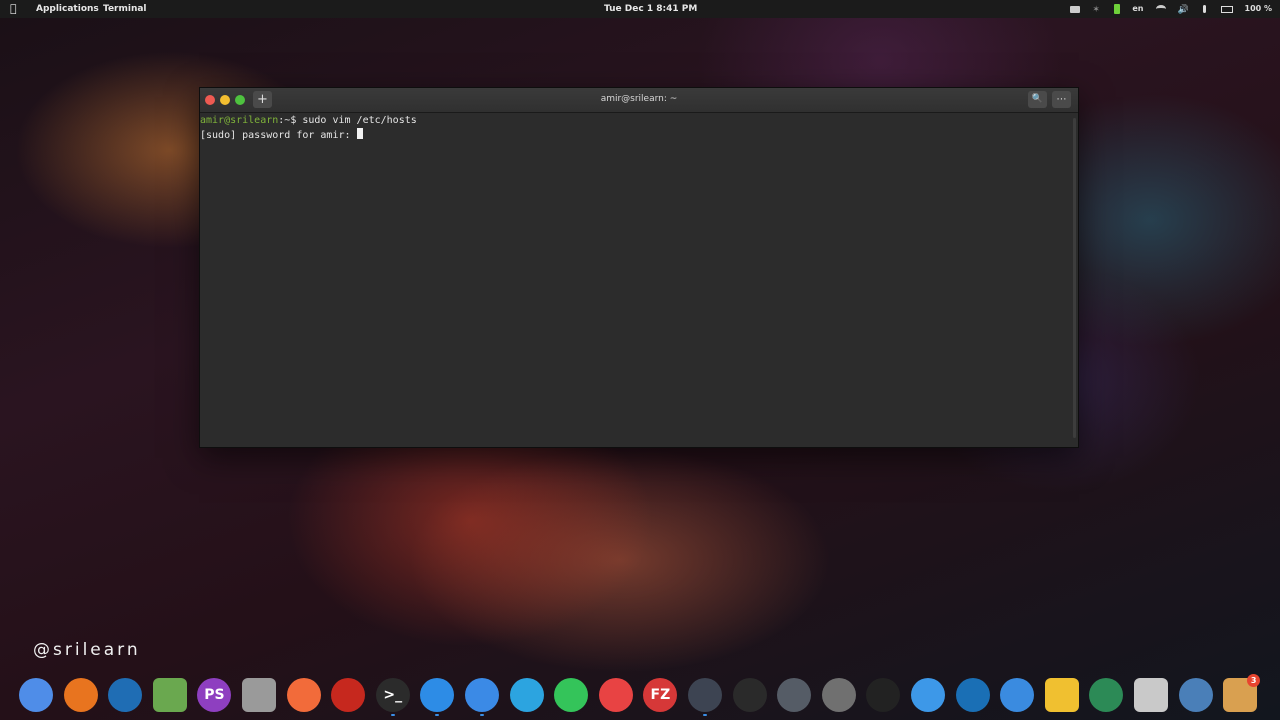 The width and height of the screenshot is (1280, 720). Describe the element at coordinates (1195, 695) in the screenshot. I see `file-manager-icon` at that location.